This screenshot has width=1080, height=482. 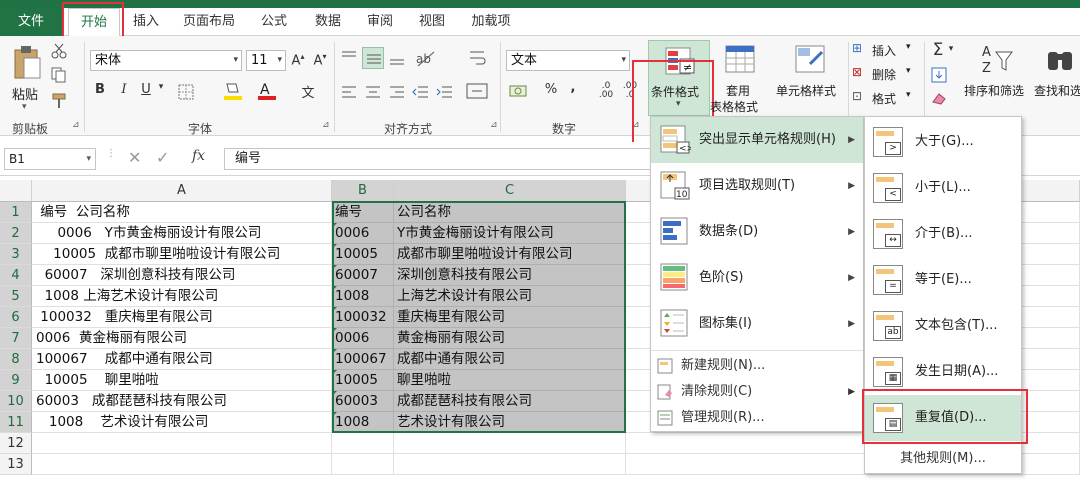 I want to click on comma-style-icon: ,, so click(x=573, y=87).